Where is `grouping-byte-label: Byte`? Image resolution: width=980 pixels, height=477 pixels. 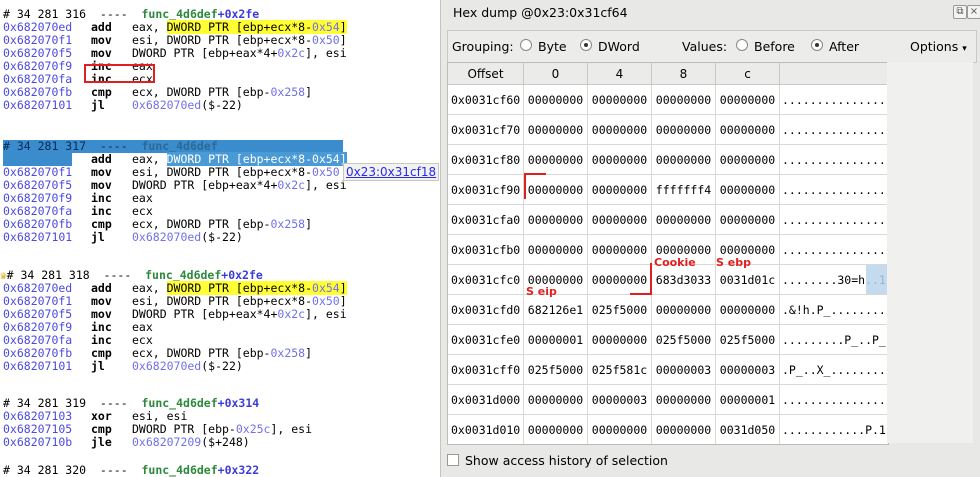
grouping-byte-label: Byte is located at coordinates (552, 46).